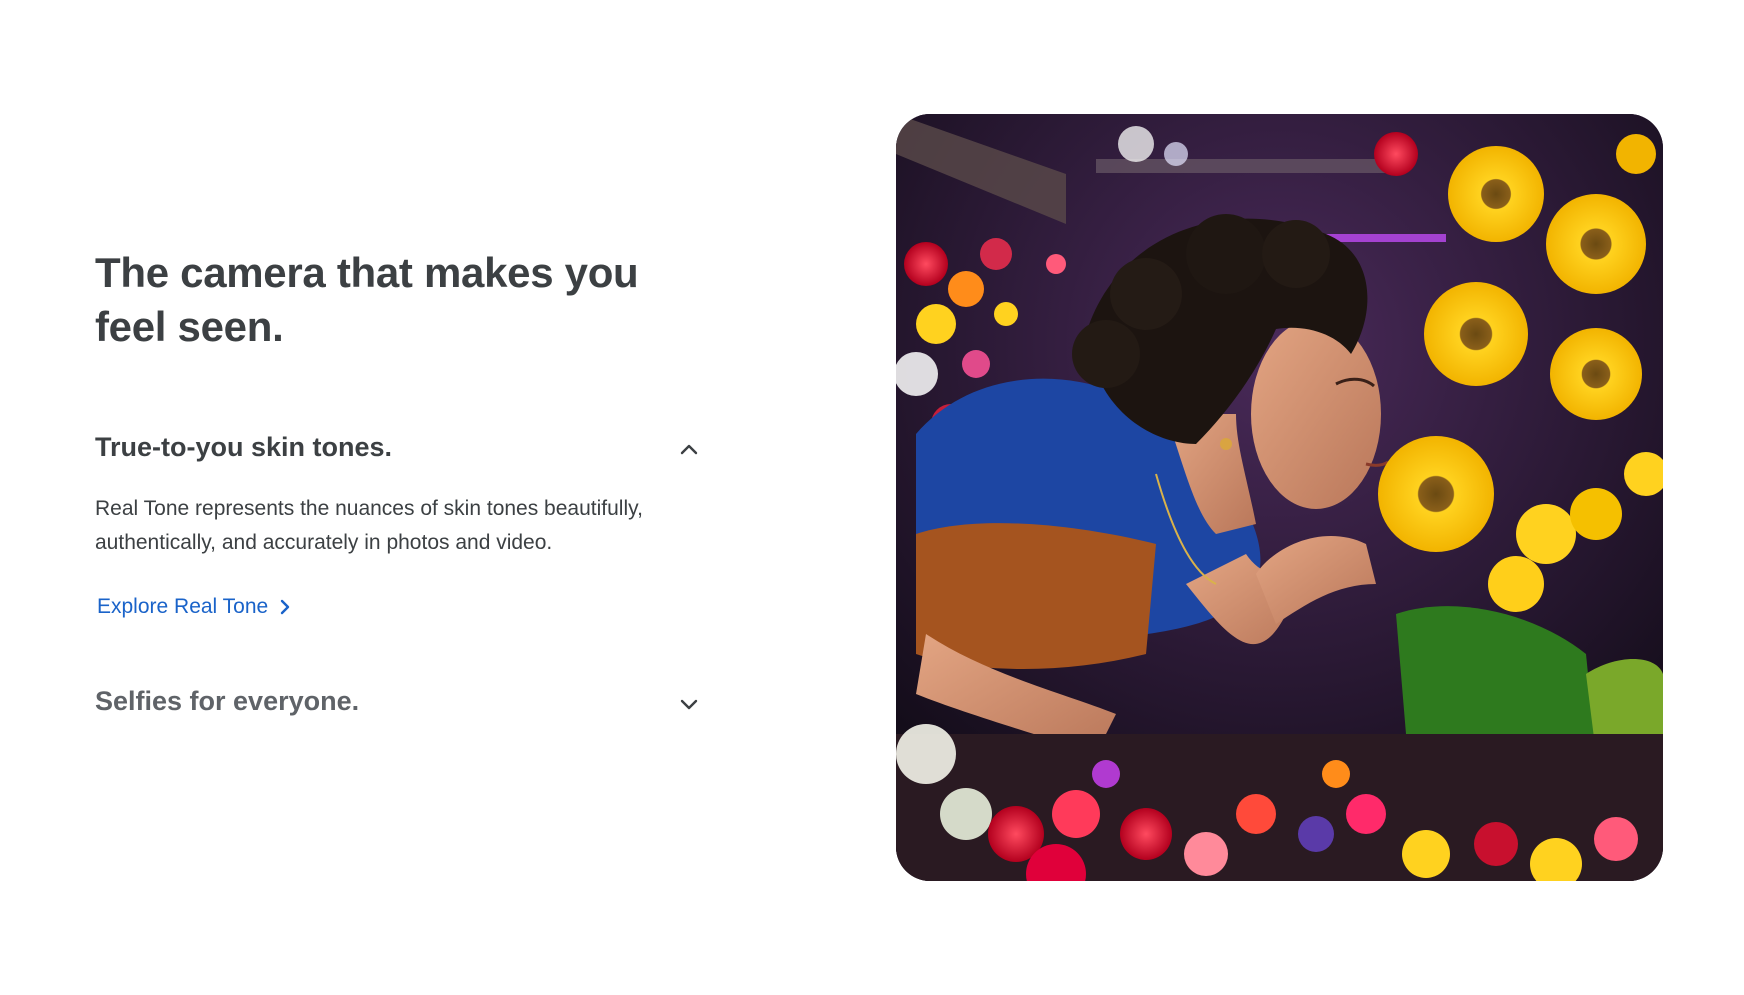  I want to click on accordion-title: Selfies for everyone., so click(227, 701).